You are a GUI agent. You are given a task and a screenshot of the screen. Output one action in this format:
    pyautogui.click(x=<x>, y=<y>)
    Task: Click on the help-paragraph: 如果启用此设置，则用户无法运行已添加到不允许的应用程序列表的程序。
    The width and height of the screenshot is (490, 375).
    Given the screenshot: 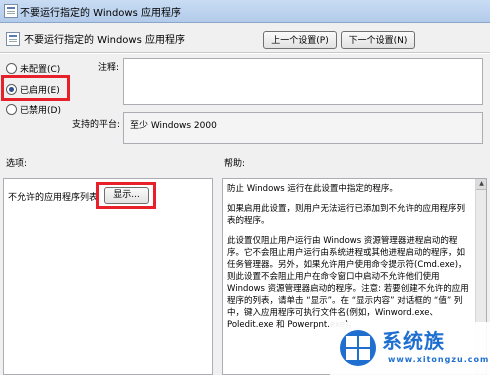 What is the action you would take?
    pyautogui.click(x=346, y=215)
    